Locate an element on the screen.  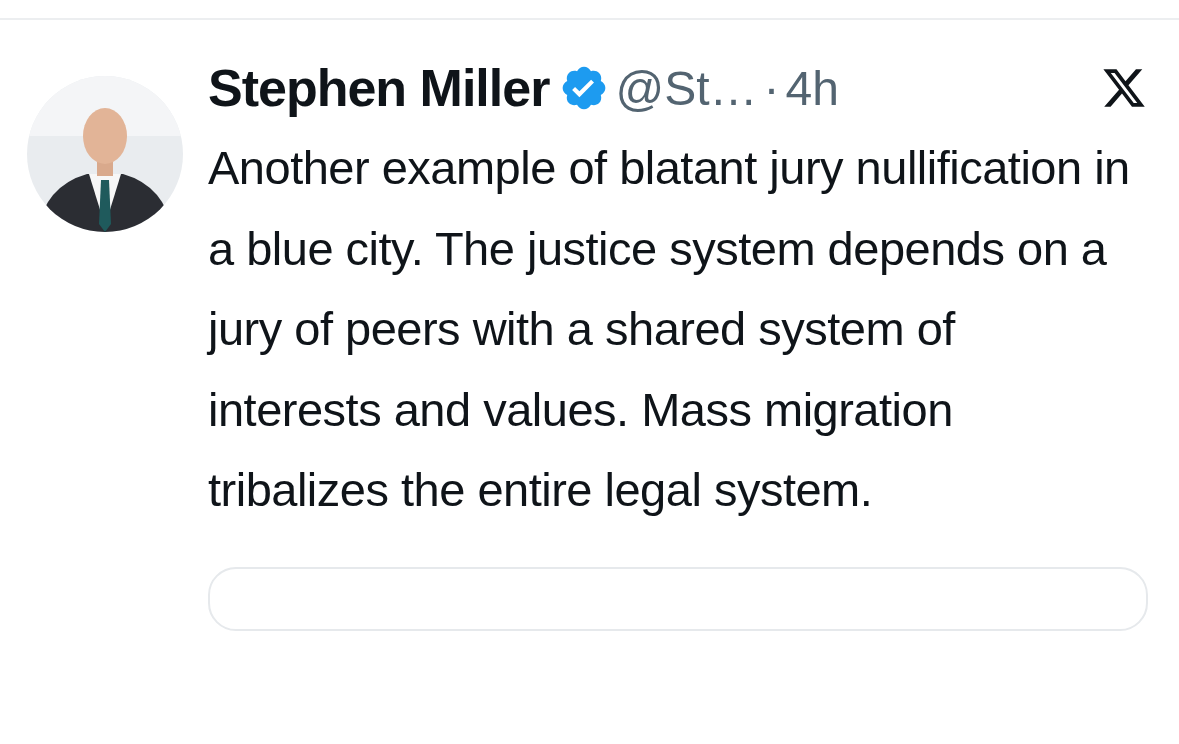
post-time: 4h is located at coordinates (812, 88).